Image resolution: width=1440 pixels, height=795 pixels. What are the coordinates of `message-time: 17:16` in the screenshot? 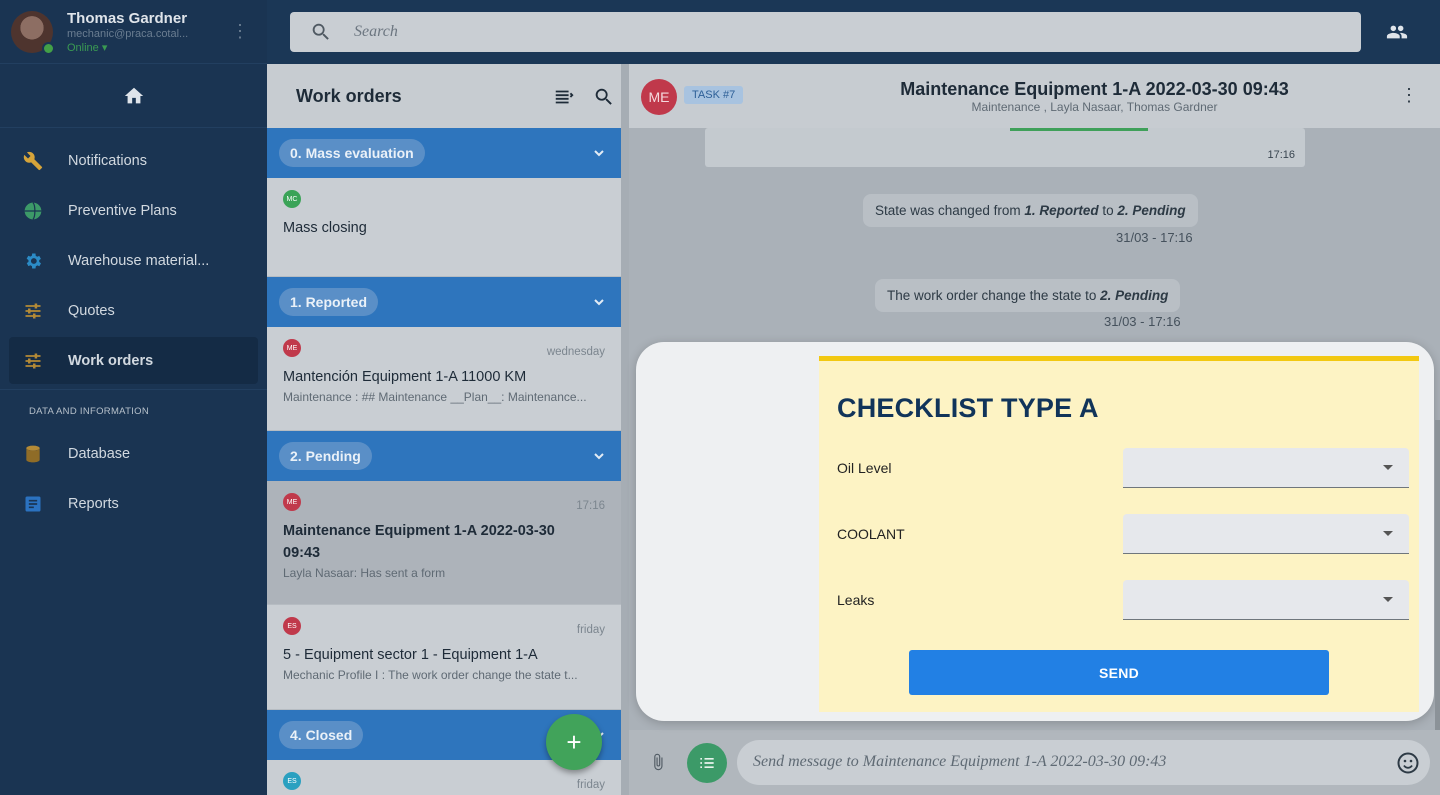 It's located at (1281, 155).